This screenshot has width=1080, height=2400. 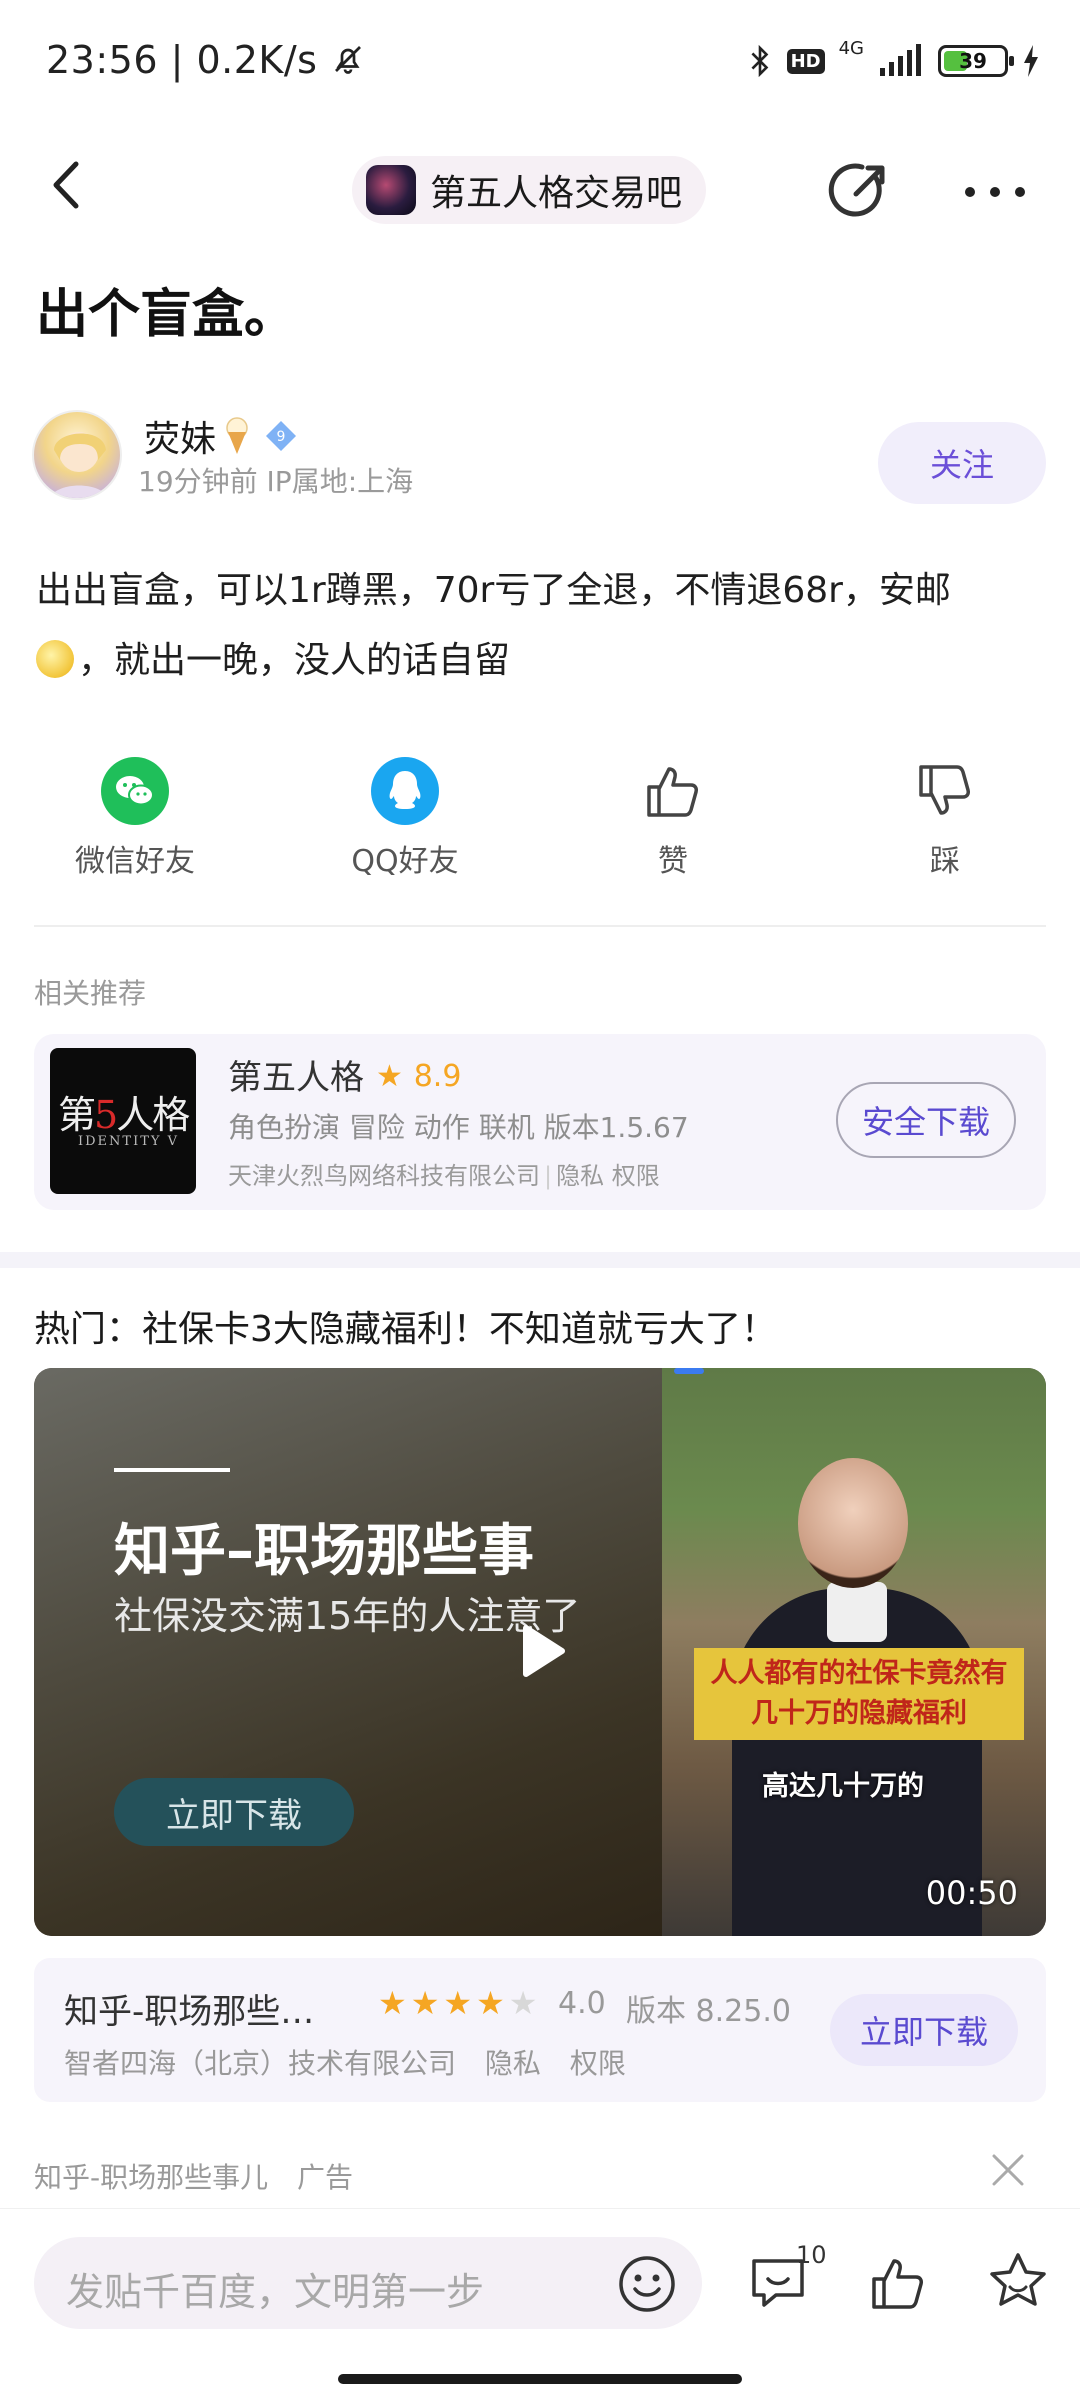 What do you see at coordinates (344, 1074) in the screenshot?
I see `related-app-name: 第五人格 ★ 8.9` at bounding box center [344, 1074].